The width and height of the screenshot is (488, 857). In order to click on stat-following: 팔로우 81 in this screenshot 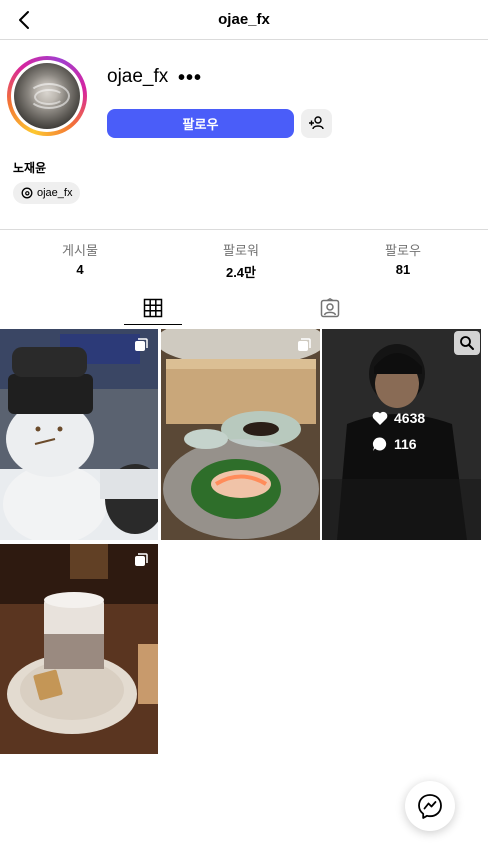, I will do `click(403, 258)`.